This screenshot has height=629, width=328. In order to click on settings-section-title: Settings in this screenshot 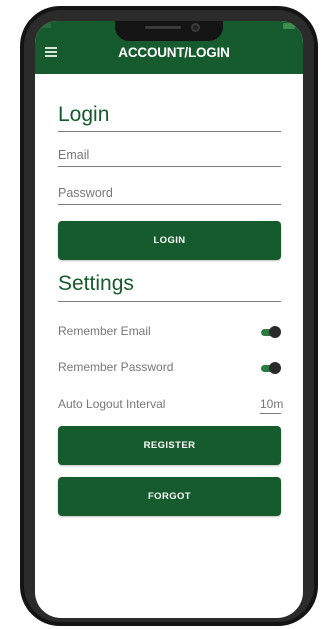, I will do `click(96, 283)`.